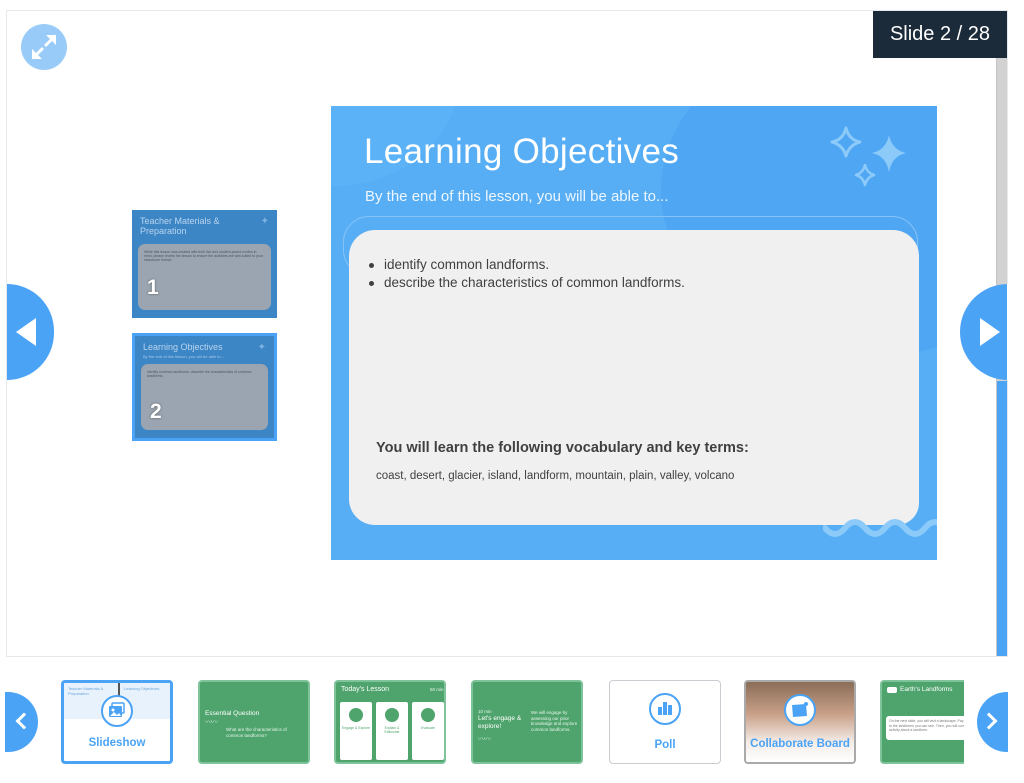 This screenshot has height=783, width=1024. Describe the element at coordinates (117, 711) in the screenshot. I see `image-stack-icon` at that location.